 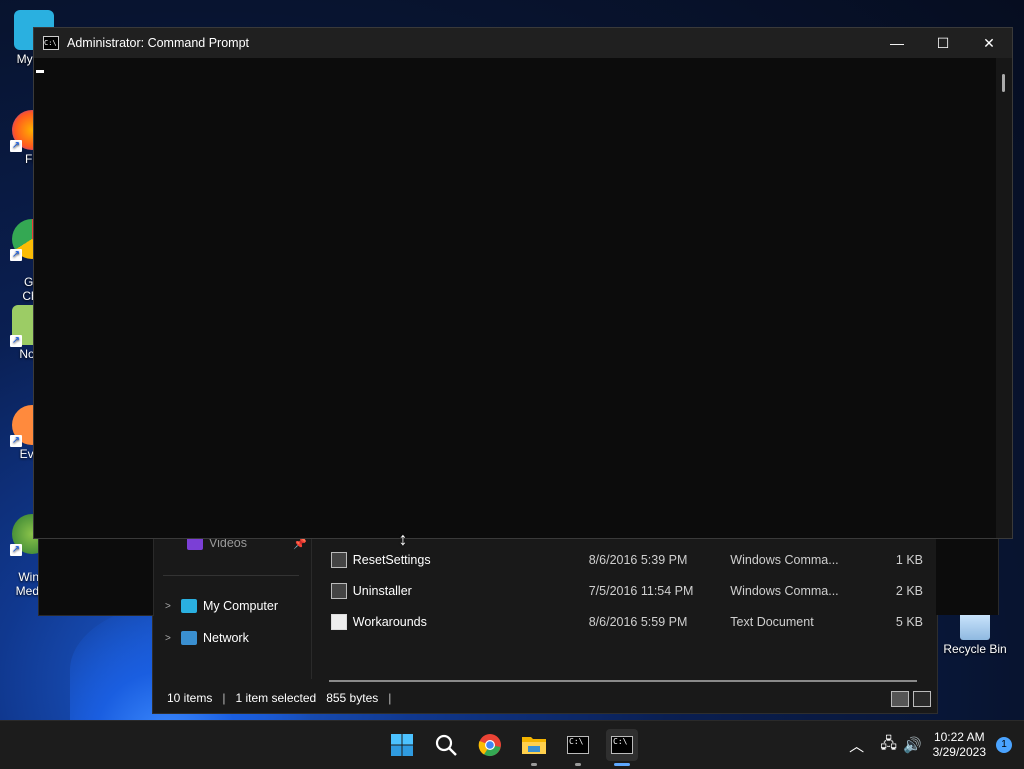 I want to click on close-button: ✕, so click(x=989, y=43).